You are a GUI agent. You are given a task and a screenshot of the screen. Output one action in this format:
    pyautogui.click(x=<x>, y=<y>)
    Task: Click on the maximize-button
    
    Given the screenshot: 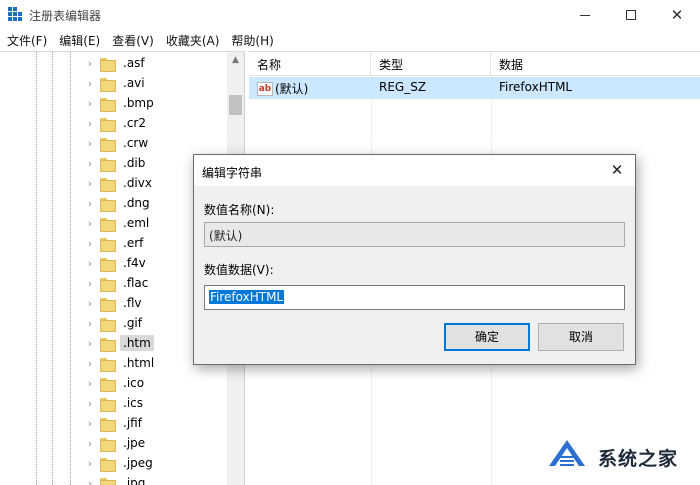 What is the action you would take?
    pyautogui.click(x=631, y=15)
    